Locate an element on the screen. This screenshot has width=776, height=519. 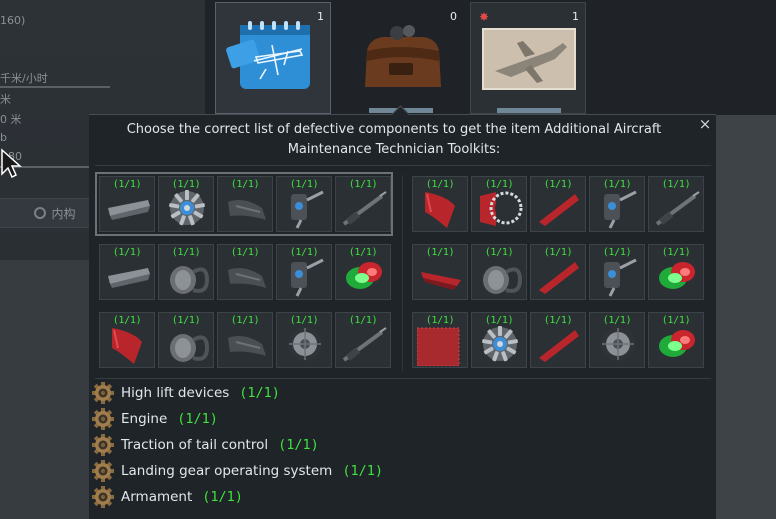
inline-engine-icon is located at coordinates (503, 280).